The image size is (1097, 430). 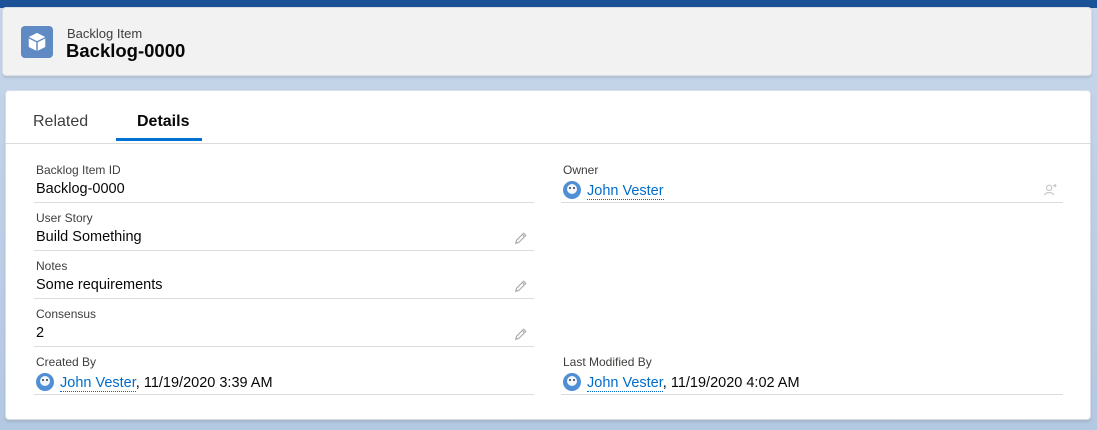 I want to click on record-title: Backlog-0000, so click(x=126, y=50).